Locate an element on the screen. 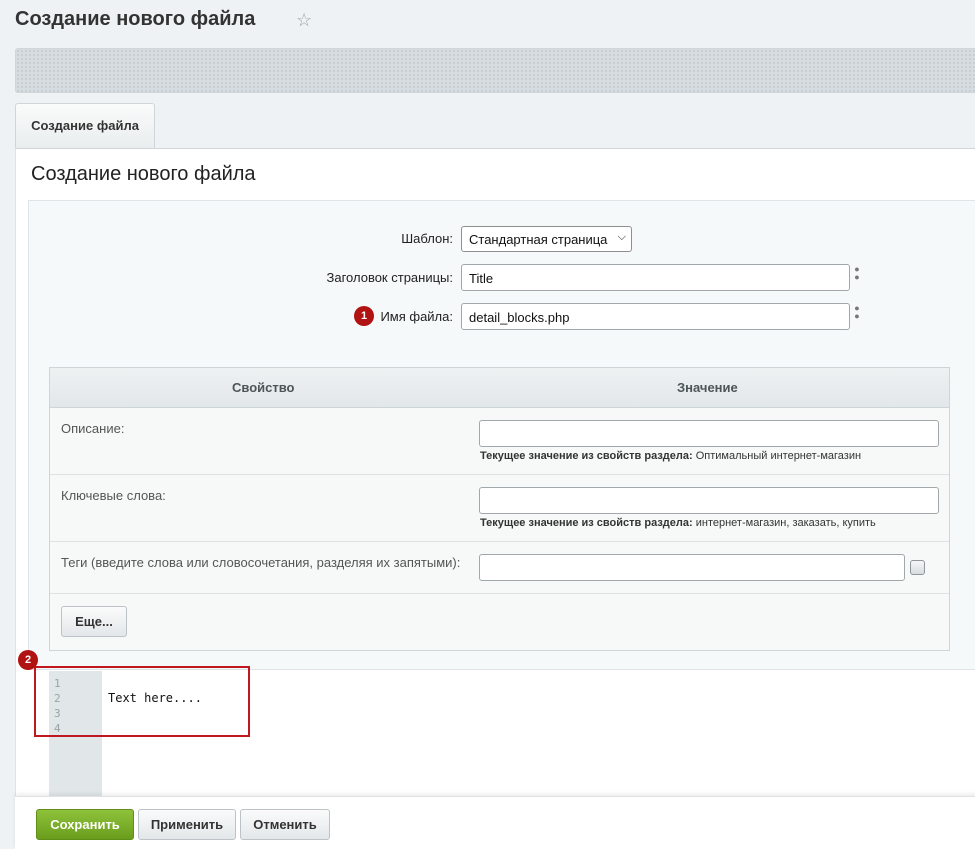  keywords-input is located at coordinates (709, 500).